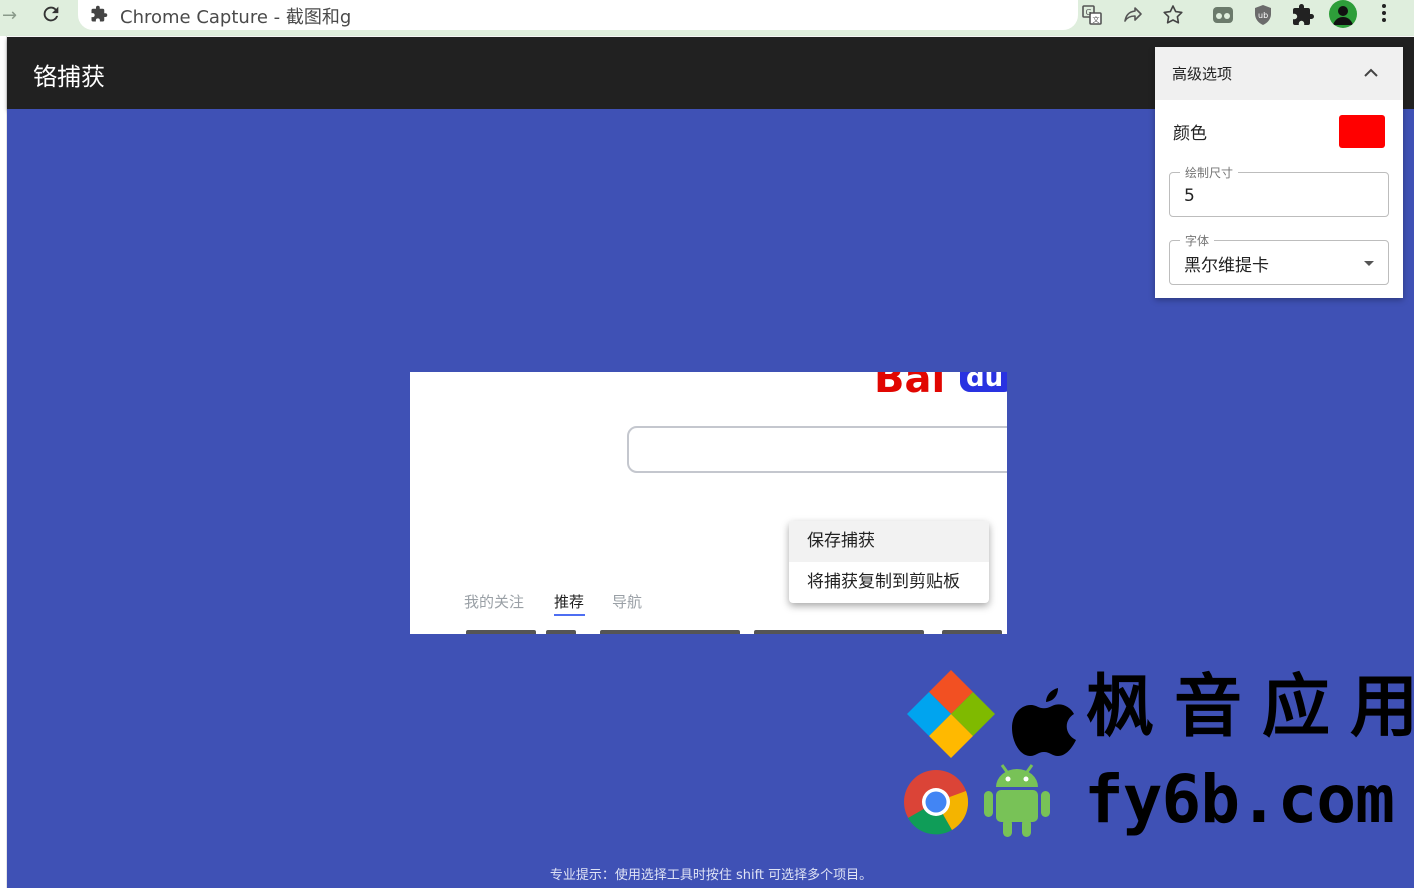 Image resolution: width=1414 pixels, height=888 pixels. I want to click on puzzle-piece-icon, so click(99, 14).